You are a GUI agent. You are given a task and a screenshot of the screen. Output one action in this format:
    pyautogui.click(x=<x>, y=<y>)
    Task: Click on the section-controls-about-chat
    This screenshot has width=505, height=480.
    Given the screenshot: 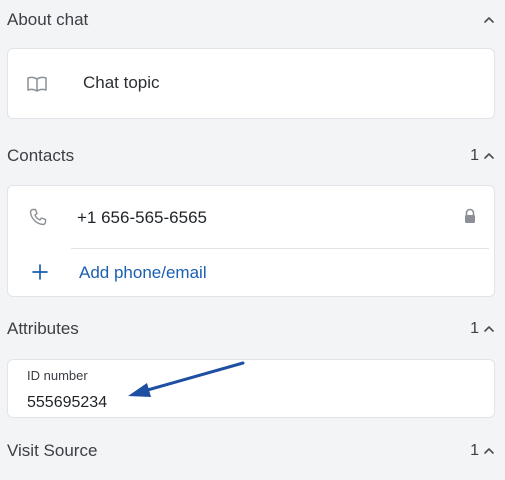 What is the action you would take?
    pyautogui.click(x=489, y=20)
    